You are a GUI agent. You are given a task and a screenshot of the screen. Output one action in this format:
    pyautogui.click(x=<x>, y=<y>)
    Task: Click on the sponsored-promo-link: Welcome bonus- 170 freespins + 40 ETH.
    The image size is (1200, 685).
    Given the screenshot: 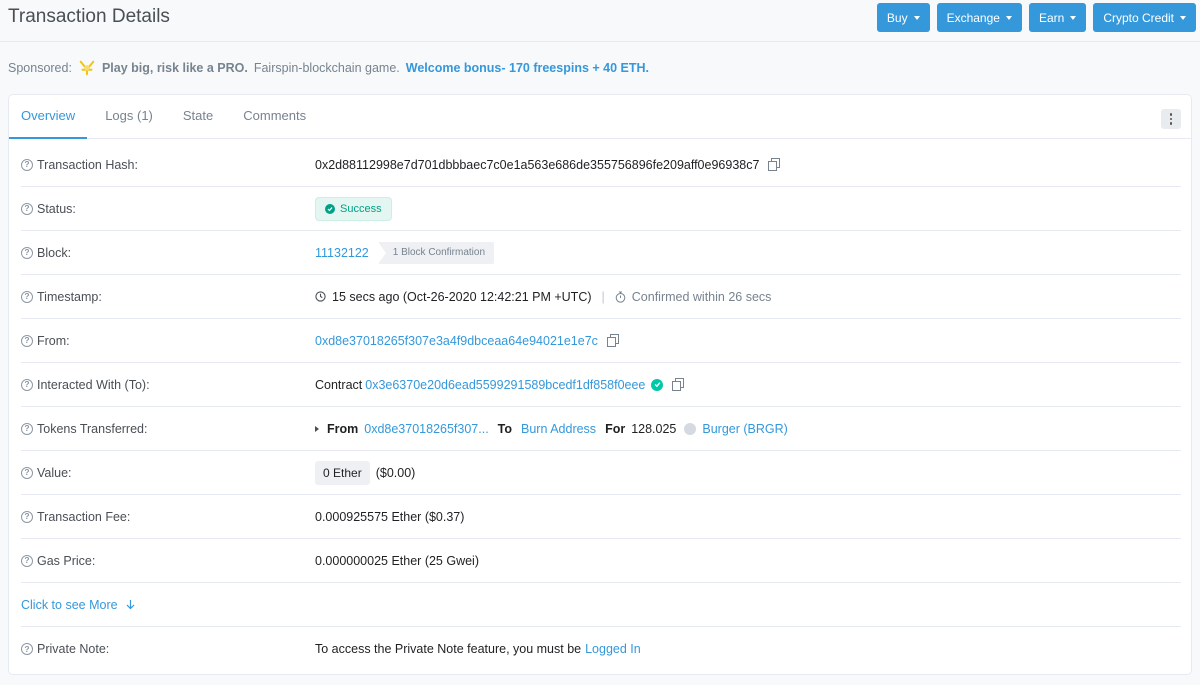 What is the action you would take?
    pyautogui.click(x=527, y=68)
    